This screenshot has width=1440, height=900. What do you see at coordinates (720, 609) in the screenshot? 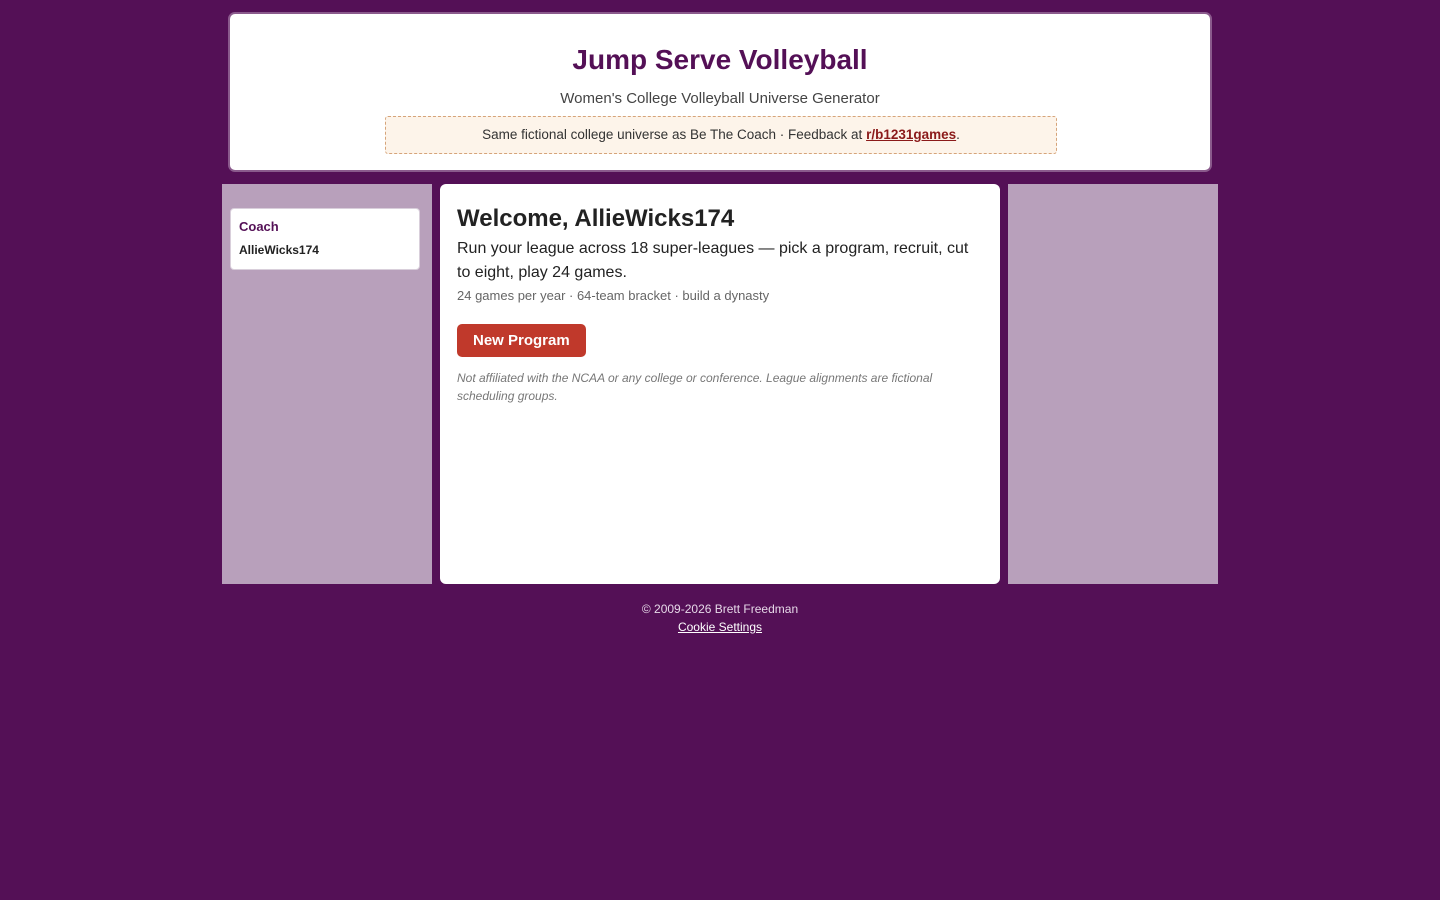
I see `copyright: © 2009-2026 Brett Freedman` at bounding box center [720, 609].